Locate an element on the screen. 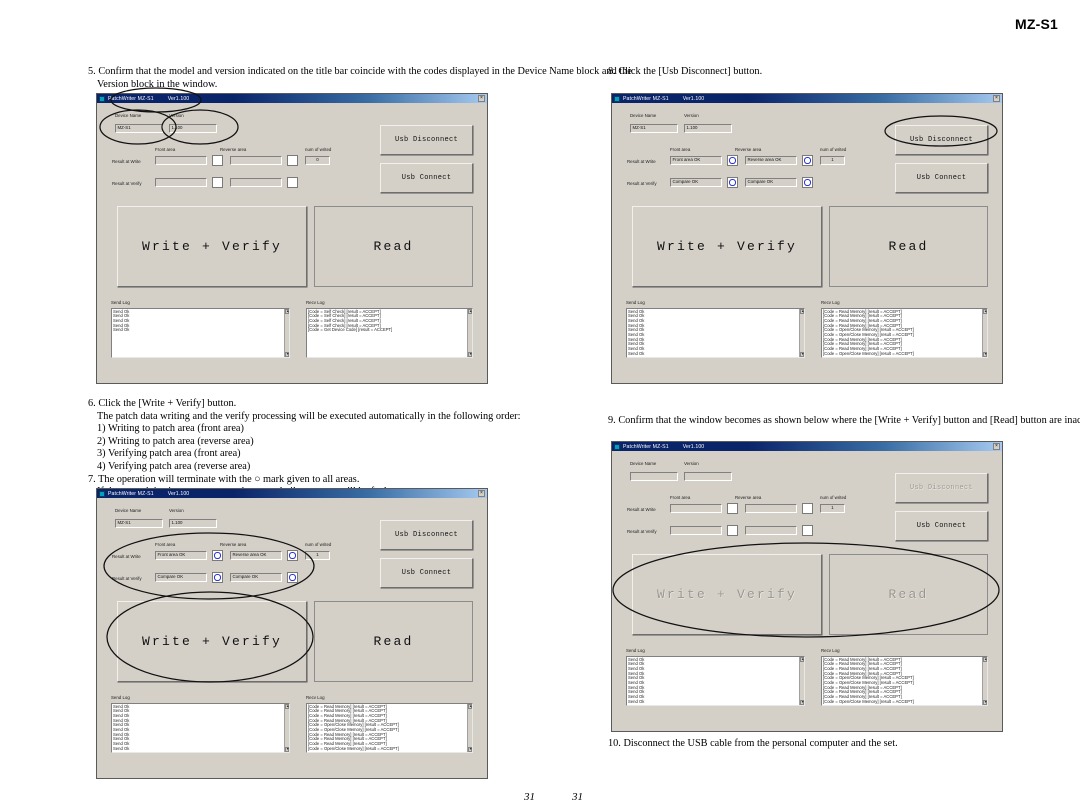 This screenshot has width=1080, height=811. window-title: PatchWriter MZ-S1 is located at coordinates (131, 98).